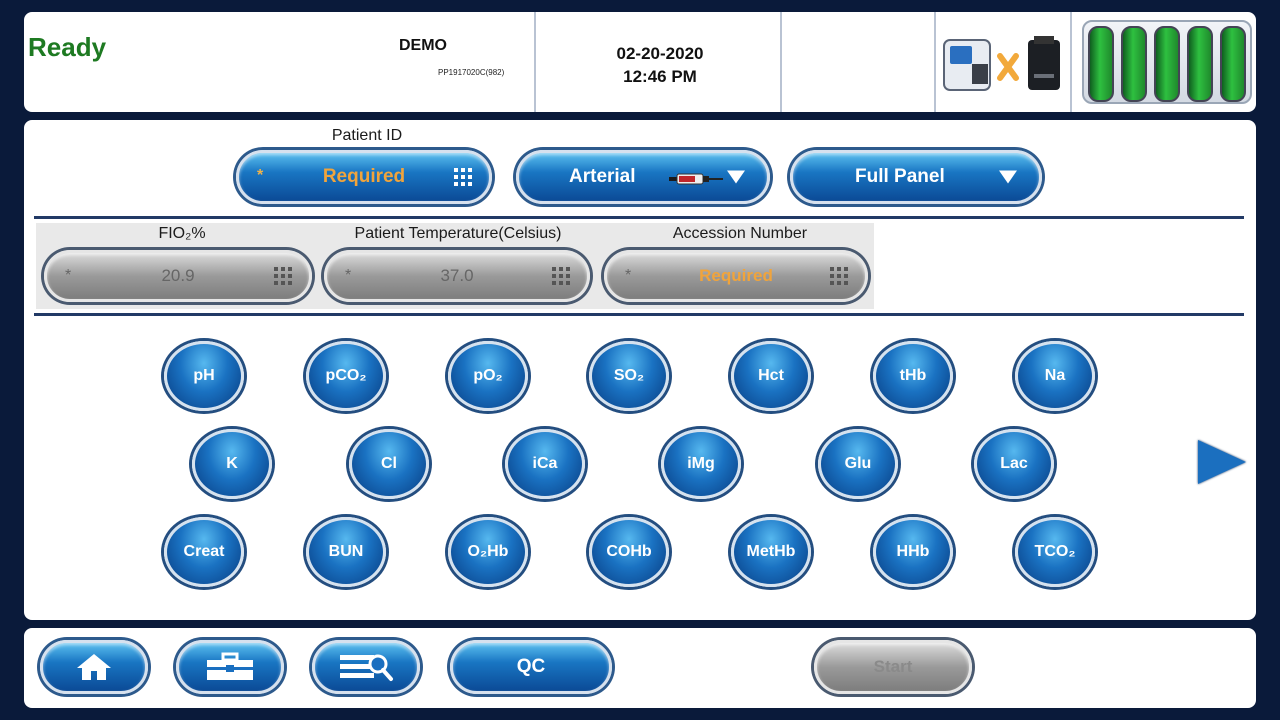 The height and width of the screenshot is (720, 1280). I want to click on datetime: 02-20-2020 12:46 PM, so click(660, 65).